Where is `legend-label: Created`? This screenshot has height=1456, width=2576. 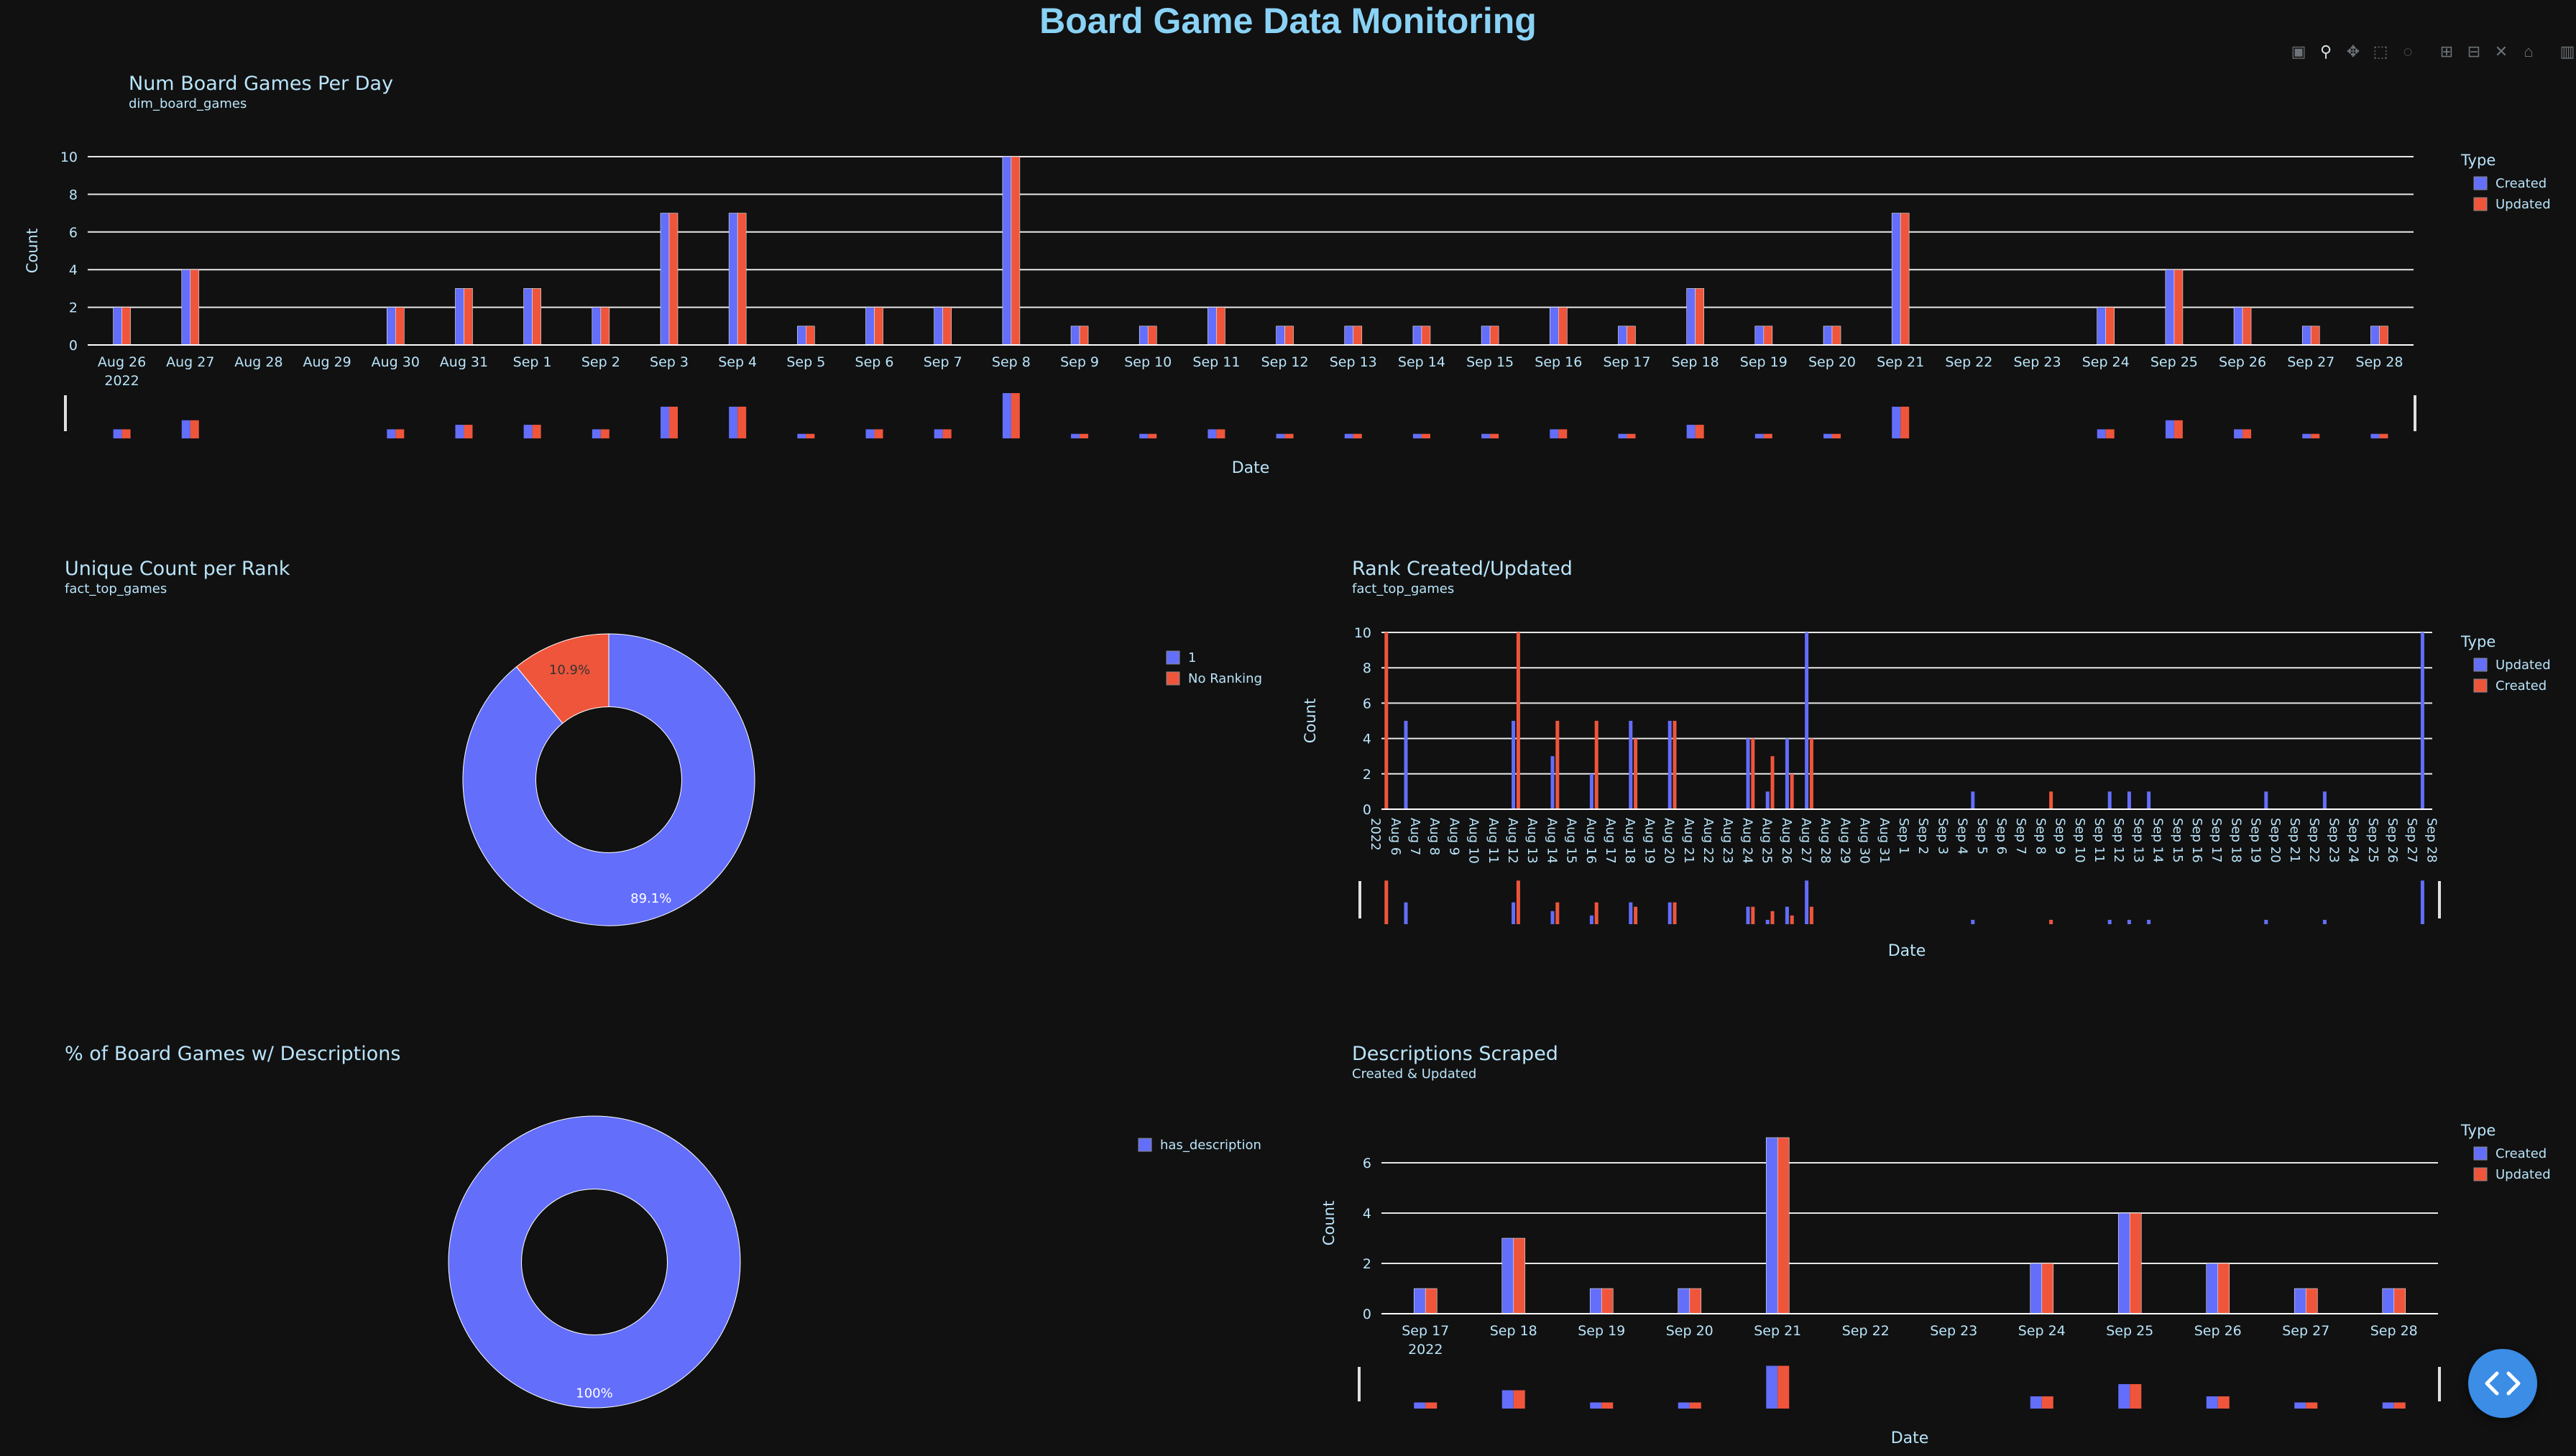 legend-label: Created is located at coordinates (2521, 686).